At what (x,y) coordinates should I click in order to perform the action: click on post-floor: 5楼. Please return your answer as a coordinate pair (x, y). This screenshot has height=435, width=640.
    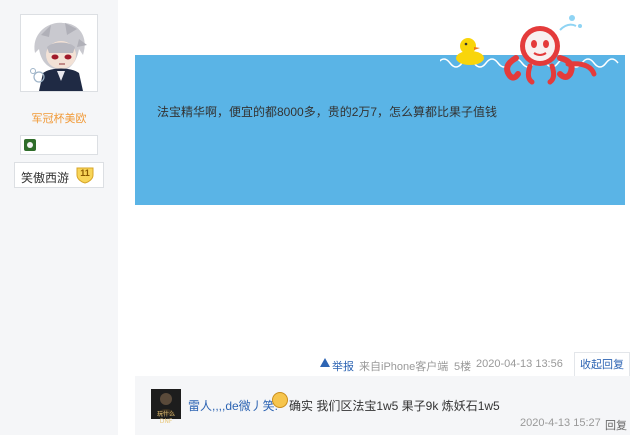
    Looking at the image, I should click on (463, 367).